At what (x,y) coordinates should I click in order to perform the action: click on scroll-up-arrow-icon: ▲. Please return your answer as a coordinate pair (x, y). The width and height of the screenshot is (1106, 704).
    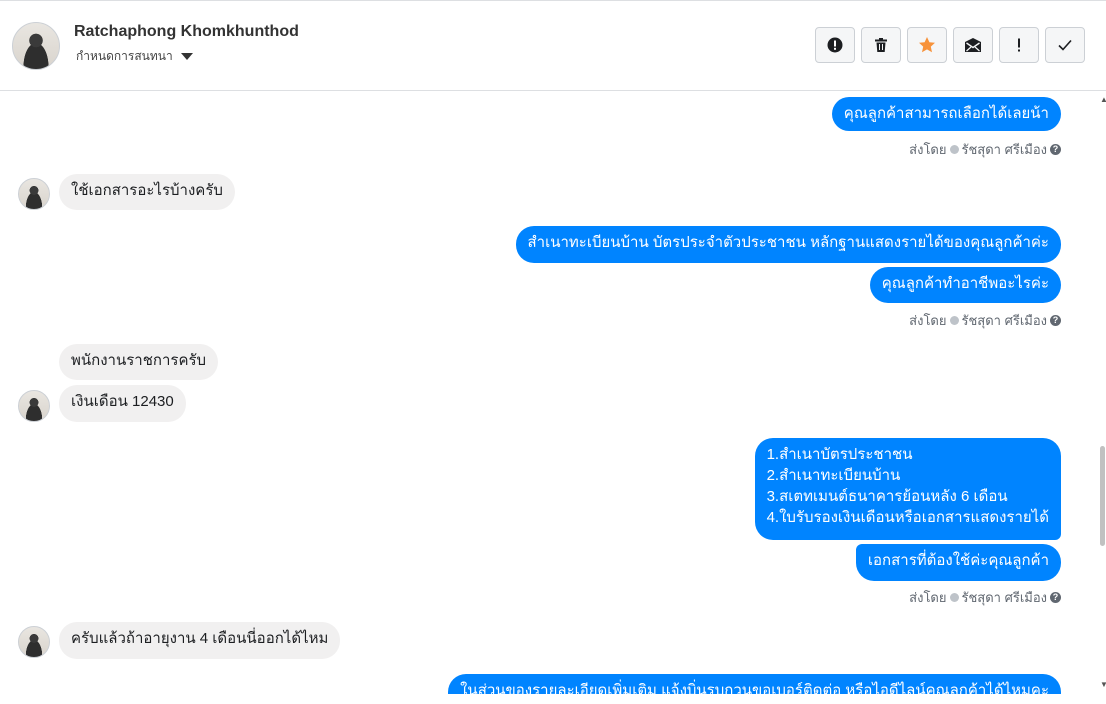
    Looking at the image, I should click on (1103, 99).